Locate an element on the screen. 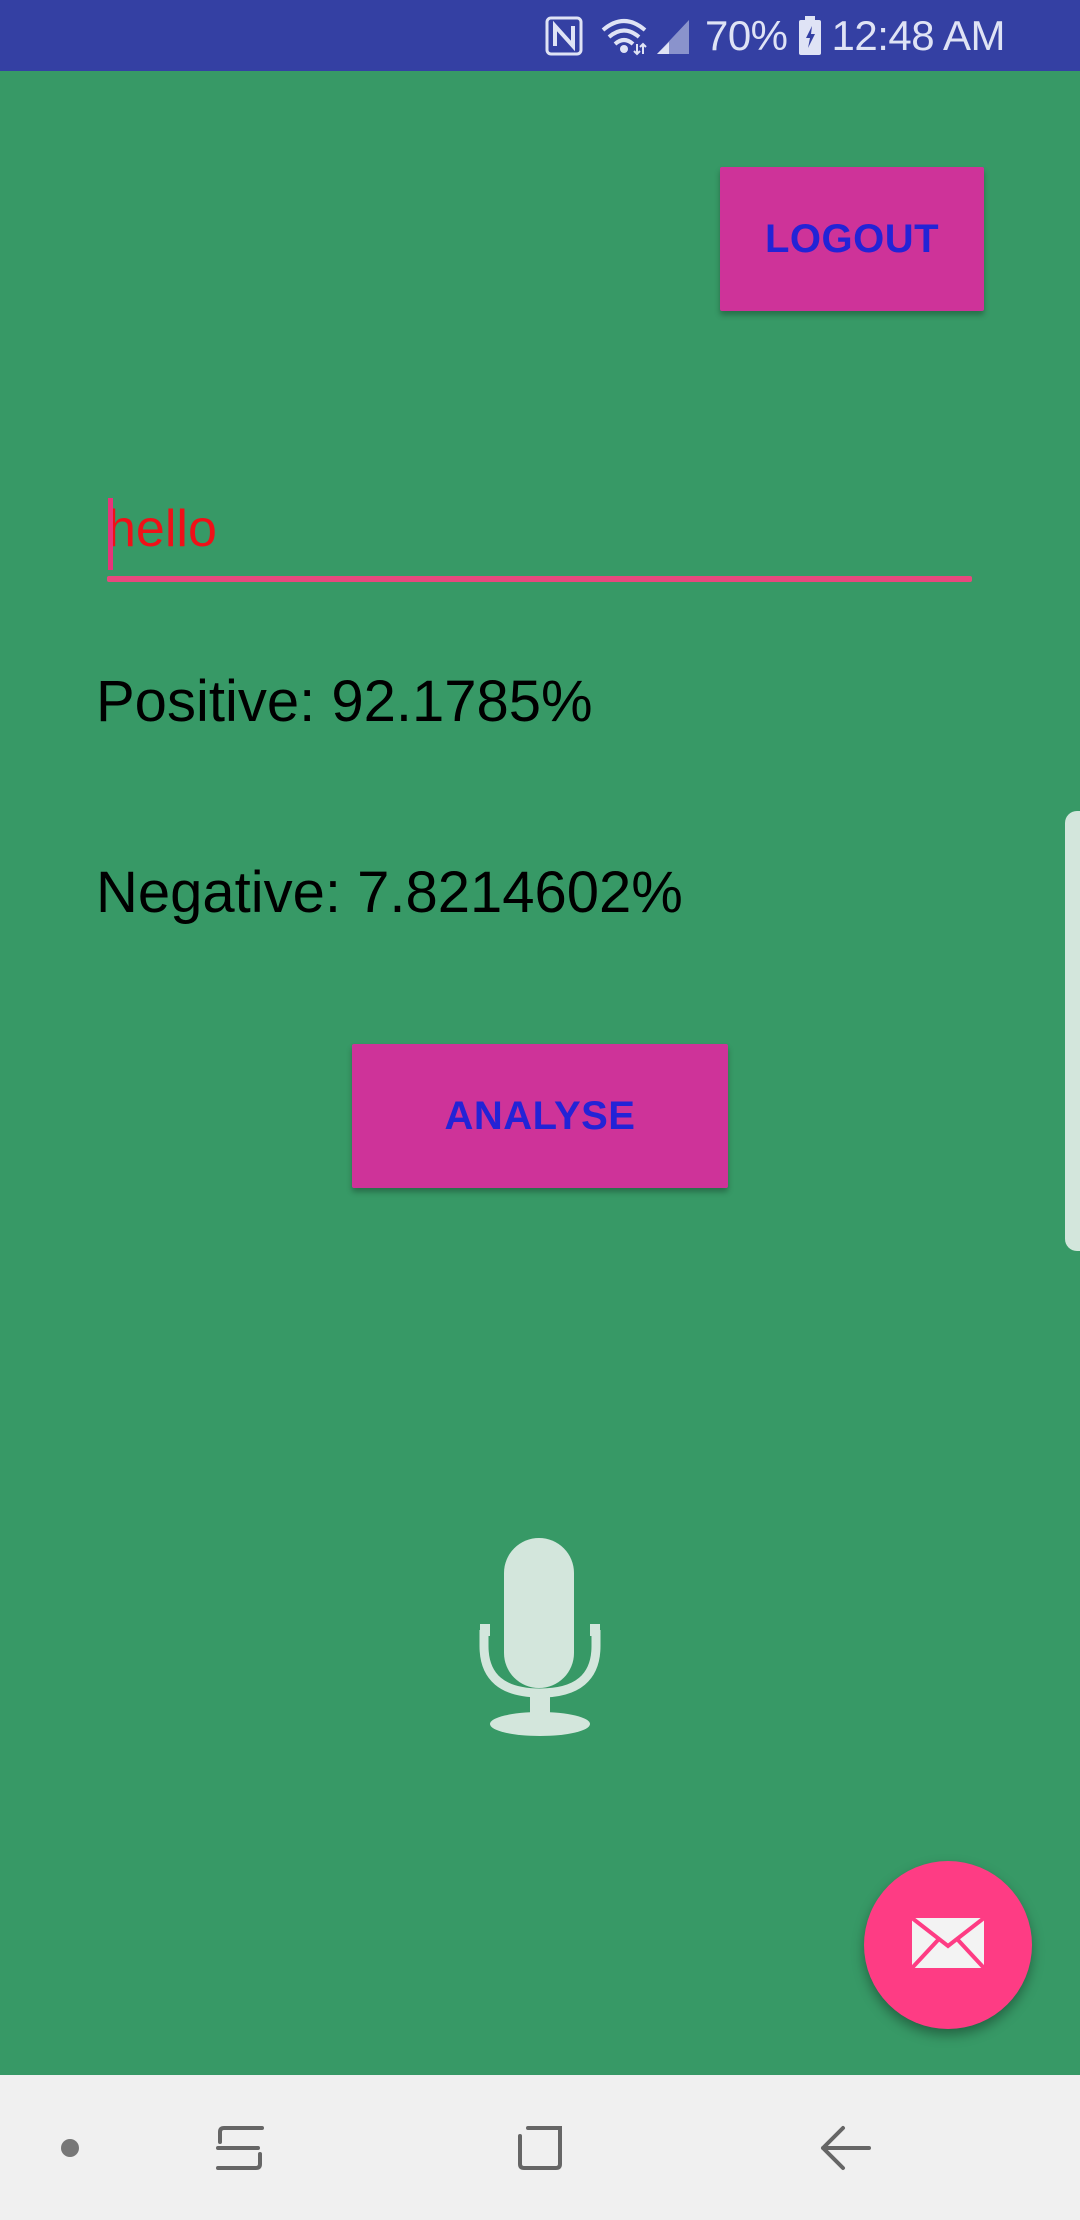 The width and height of the screenshot is (1080, 2220). logout-button: LOGOUT is located at coordinates (852, 239).